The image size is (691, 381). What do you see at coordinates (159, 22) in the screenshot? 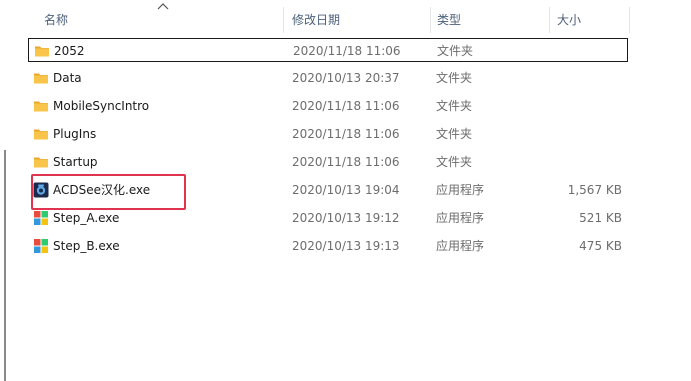
I see `column-header-name: 名称` at bounding box center [159, 22].